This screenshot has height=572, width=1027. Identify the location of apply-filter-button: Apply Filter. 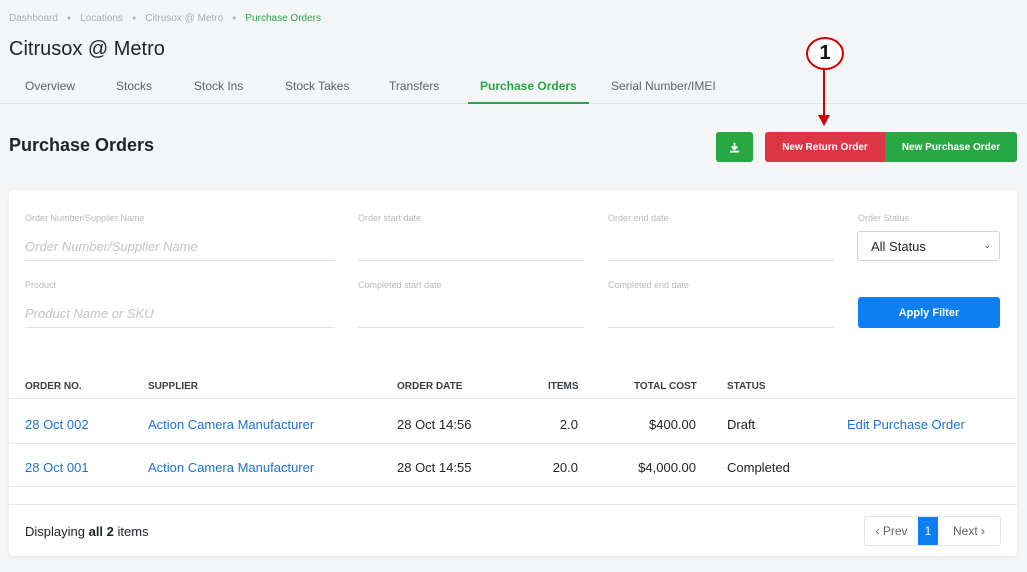
(929, 312).